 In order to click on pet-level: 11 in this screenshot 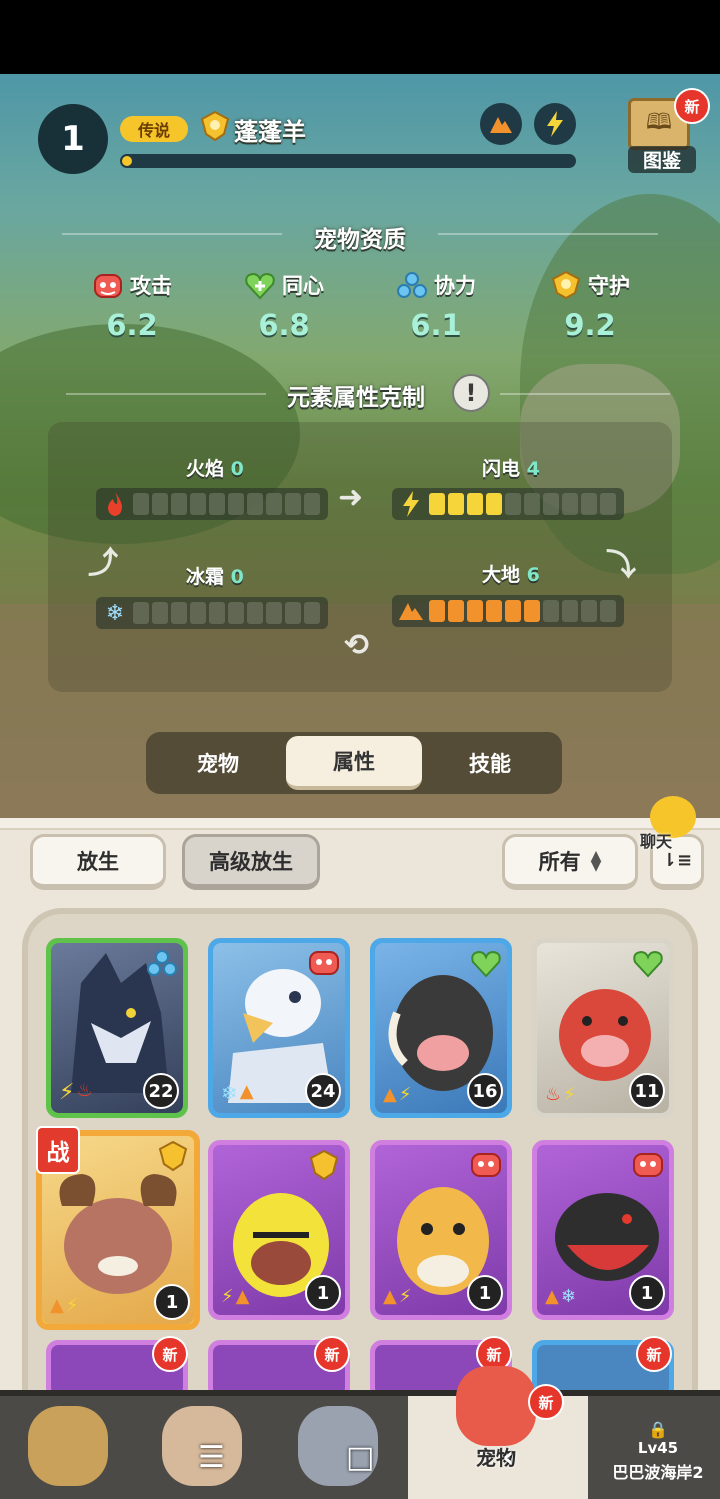, I will do `click(647, 1091)`.